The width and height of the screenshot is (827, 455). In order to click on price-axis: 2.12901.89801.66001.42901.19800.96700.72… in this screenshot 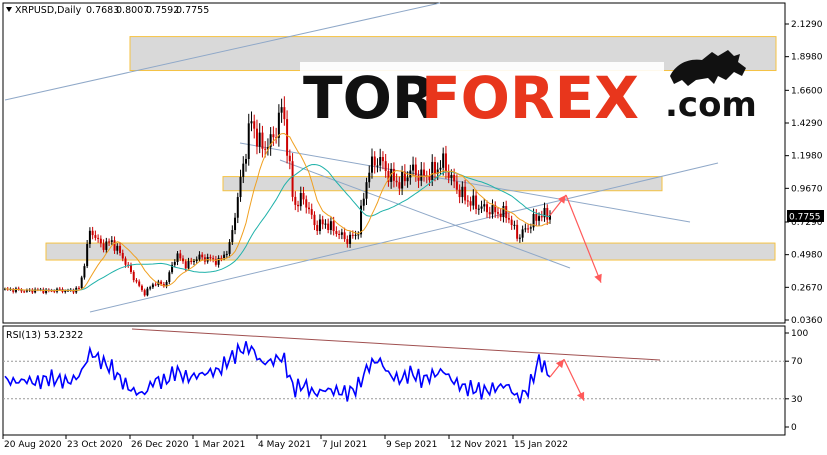, I will do `click(804, 173)`.